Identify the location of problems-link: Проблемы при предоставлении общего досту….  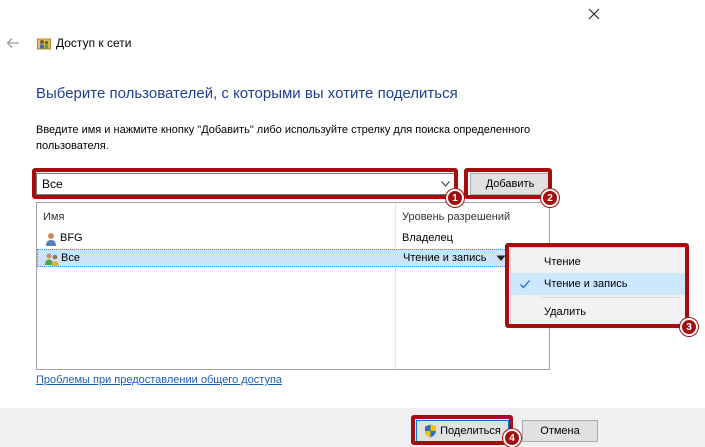
(159, 380).